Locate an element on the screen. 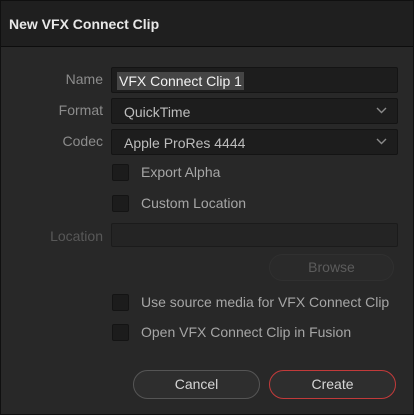  custom-location-label: Custom Location is located at coordinates (194, 203).